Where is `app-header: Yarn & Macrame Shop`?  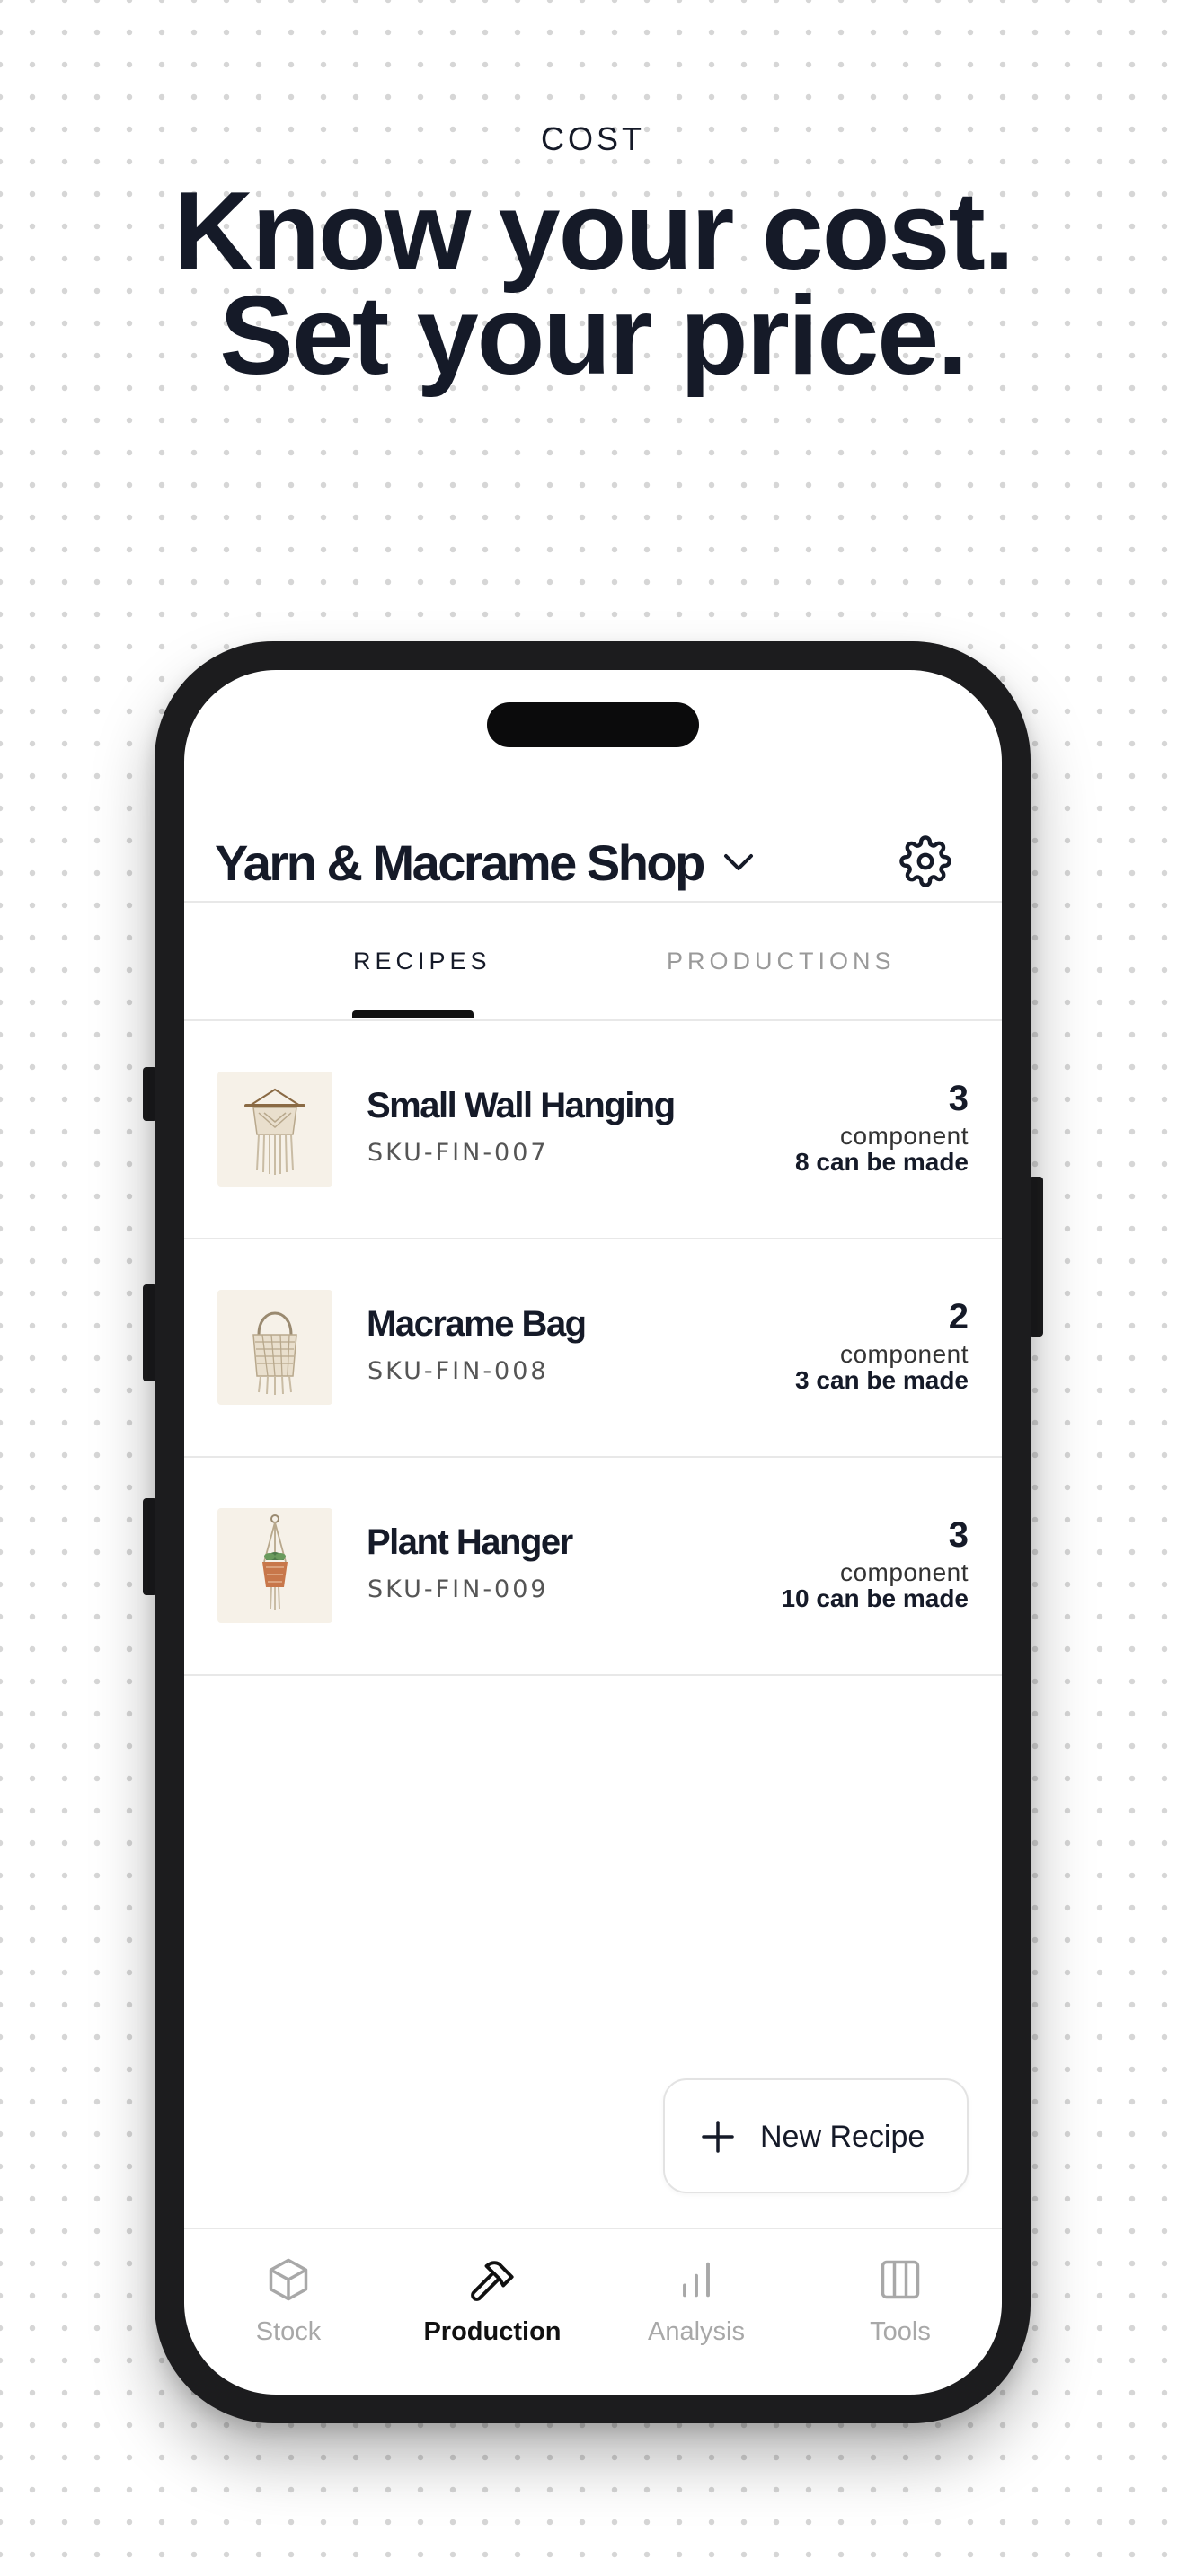
app-header: Yarn & Macrame Shop is located at coordinates (593, 847).